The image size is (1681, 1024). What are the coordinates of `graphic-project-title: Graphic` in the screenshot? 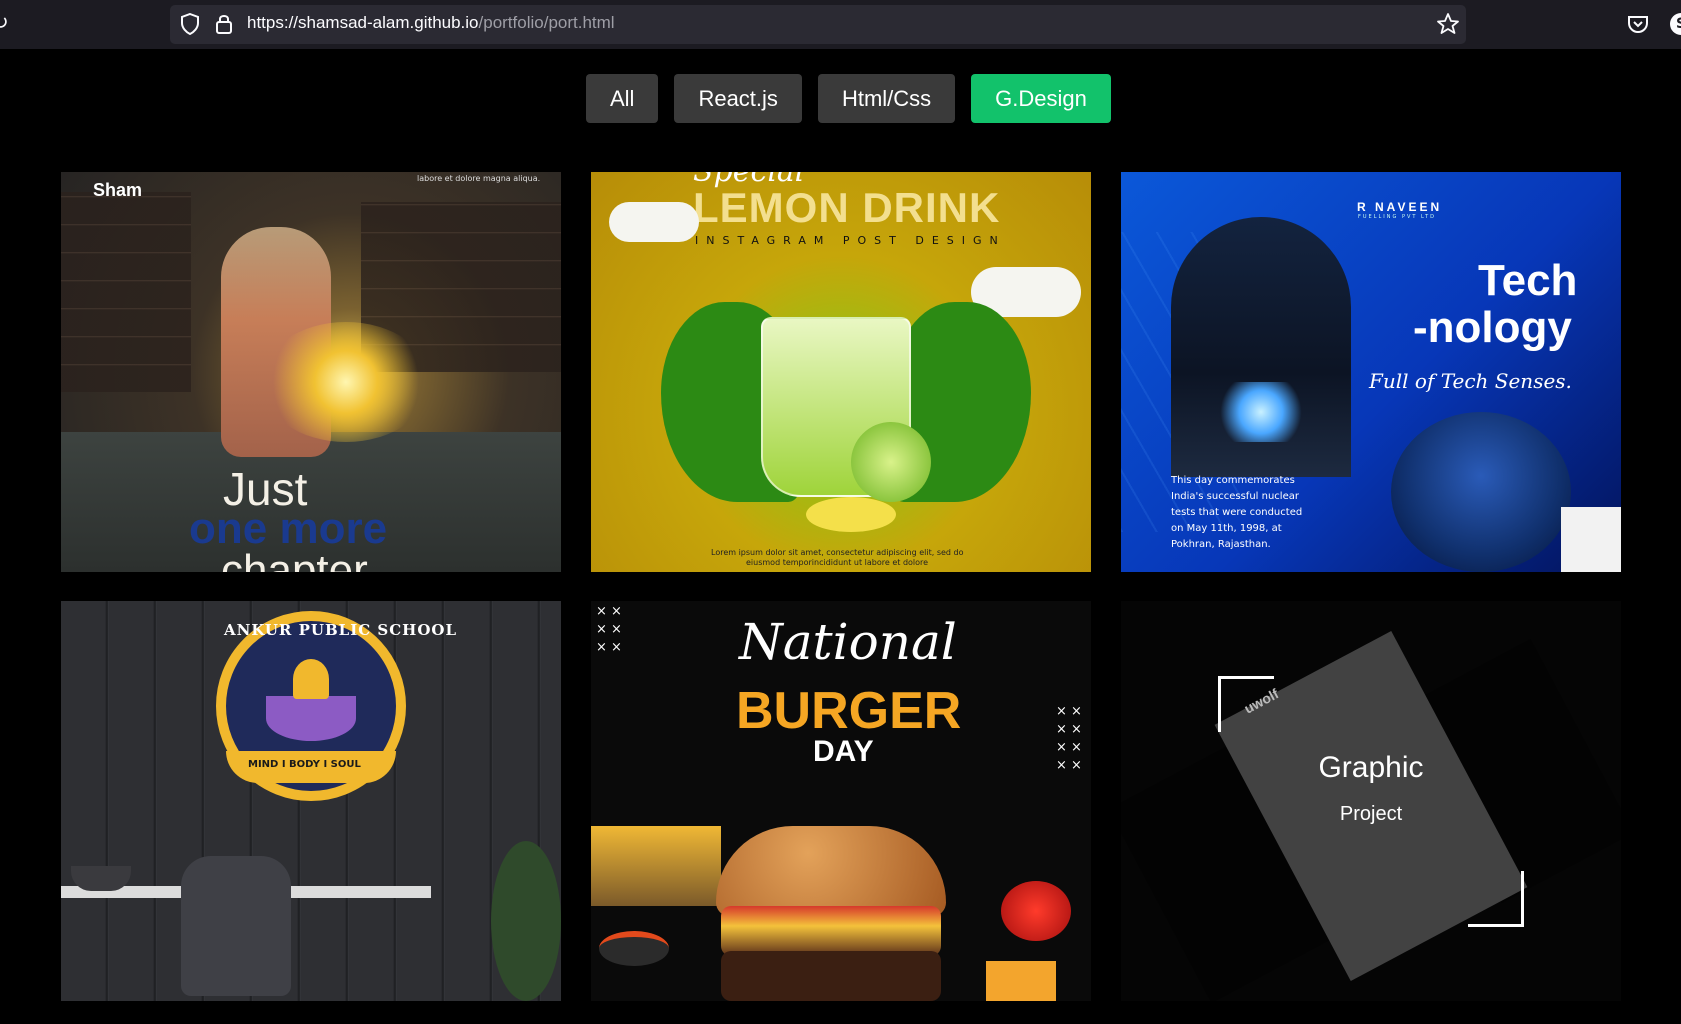 It's located at (1371, 767).